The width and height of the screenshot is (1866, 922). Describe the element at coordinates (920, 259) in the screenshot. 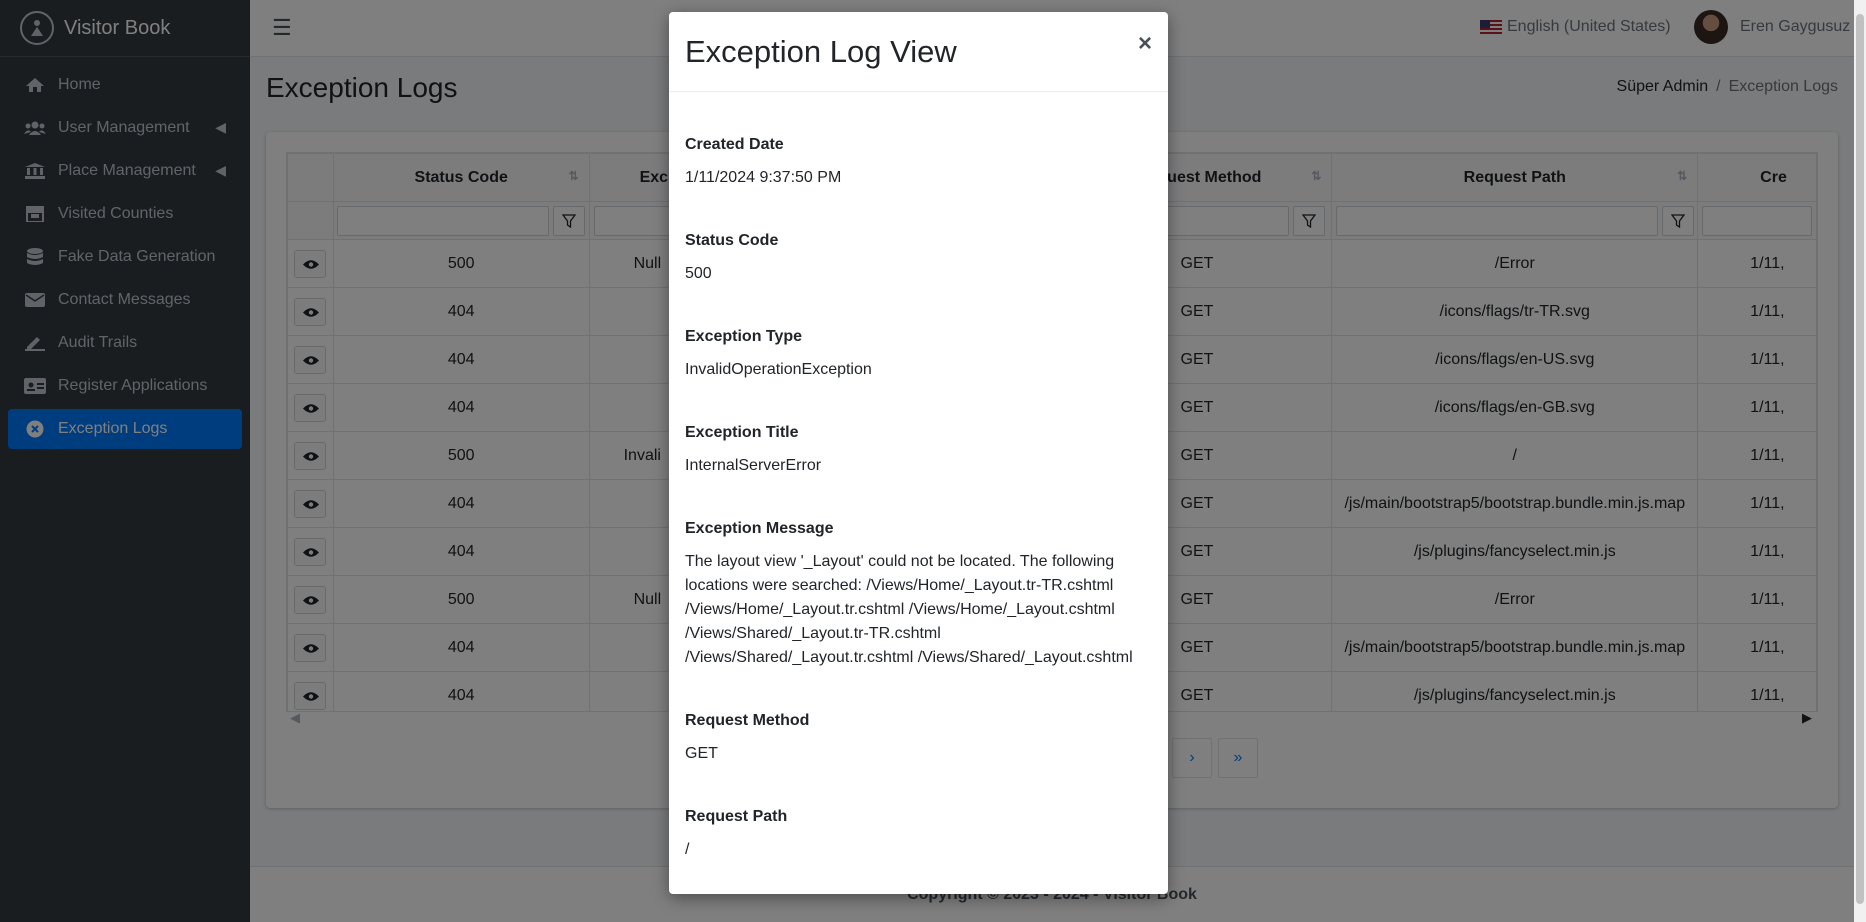

I see `field-status-code: Status Code 500` at that location.